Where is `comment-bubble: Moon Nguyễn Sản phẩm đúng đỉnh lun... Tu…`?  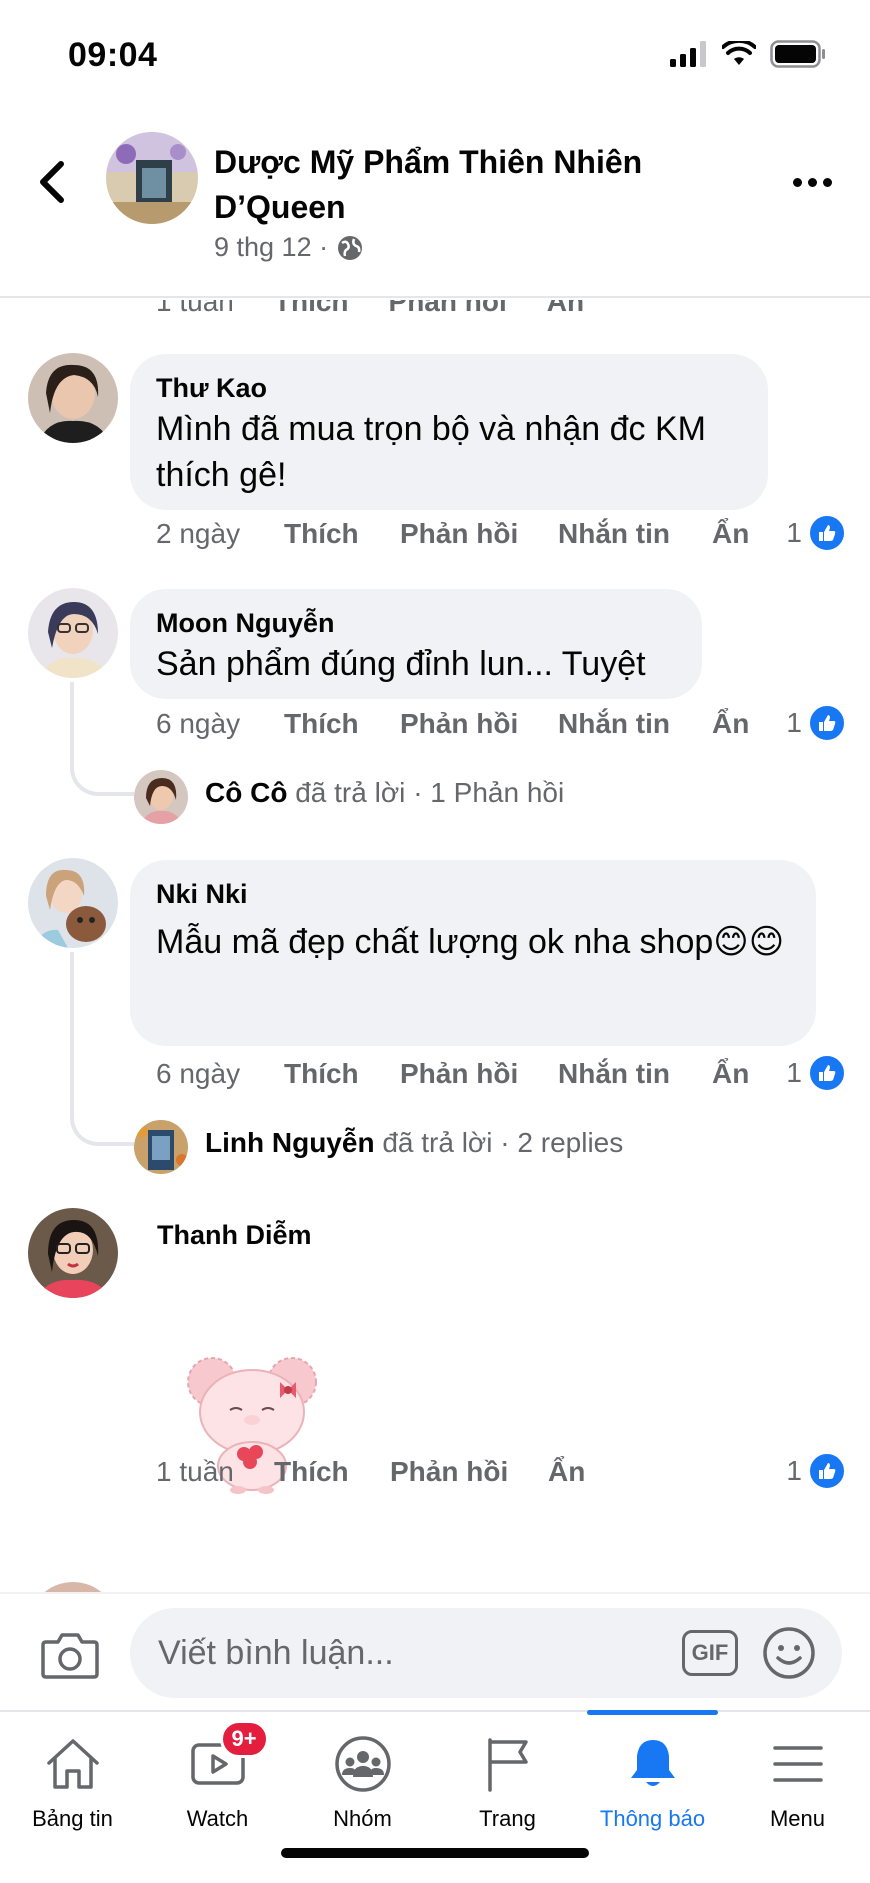 comment-bubble: Moon Nguyễn Sản phẩm đúng đỉnh lun... Tu… is located at coordinates (416, 644).